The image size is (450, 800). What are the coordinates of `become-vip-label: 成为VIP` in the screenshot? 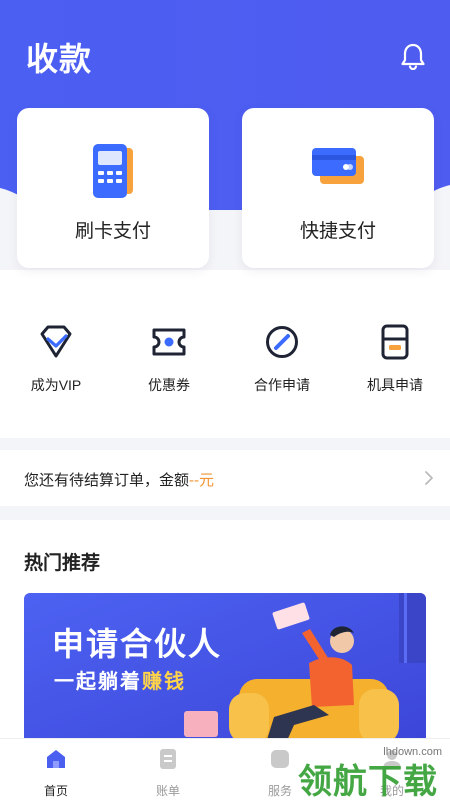 It's located at (56, 385).